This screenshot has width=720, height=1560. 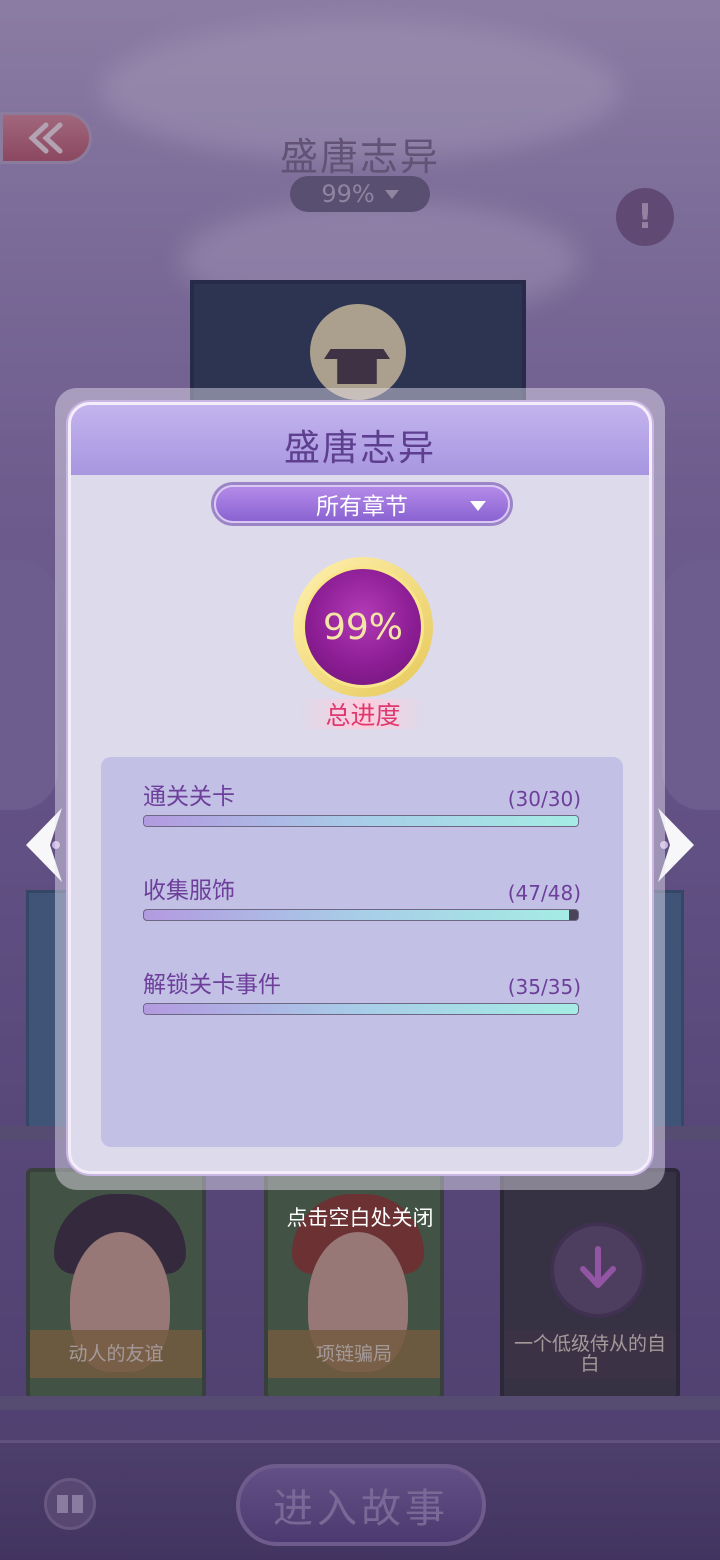 I want to click on chapter-select: 所有章节, so click(x=362, y=504).